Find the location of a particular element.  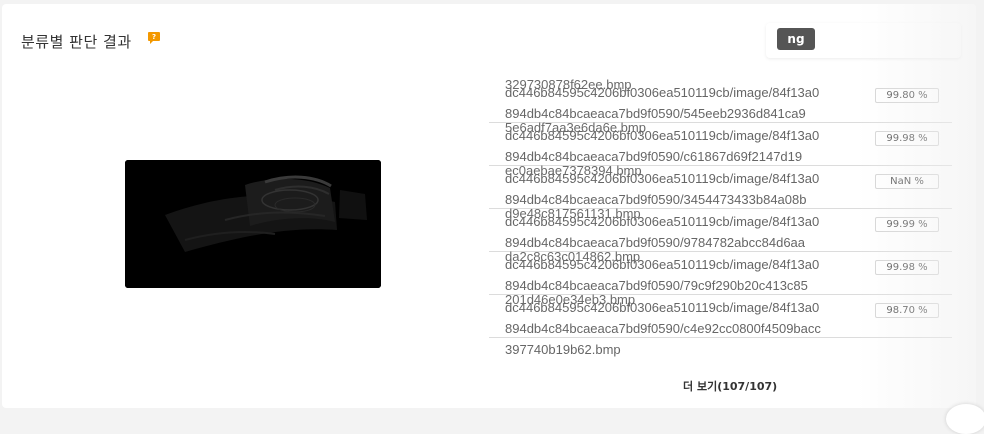

card-title: 분류별 판단 결과 is located at coordinates (76, 42).